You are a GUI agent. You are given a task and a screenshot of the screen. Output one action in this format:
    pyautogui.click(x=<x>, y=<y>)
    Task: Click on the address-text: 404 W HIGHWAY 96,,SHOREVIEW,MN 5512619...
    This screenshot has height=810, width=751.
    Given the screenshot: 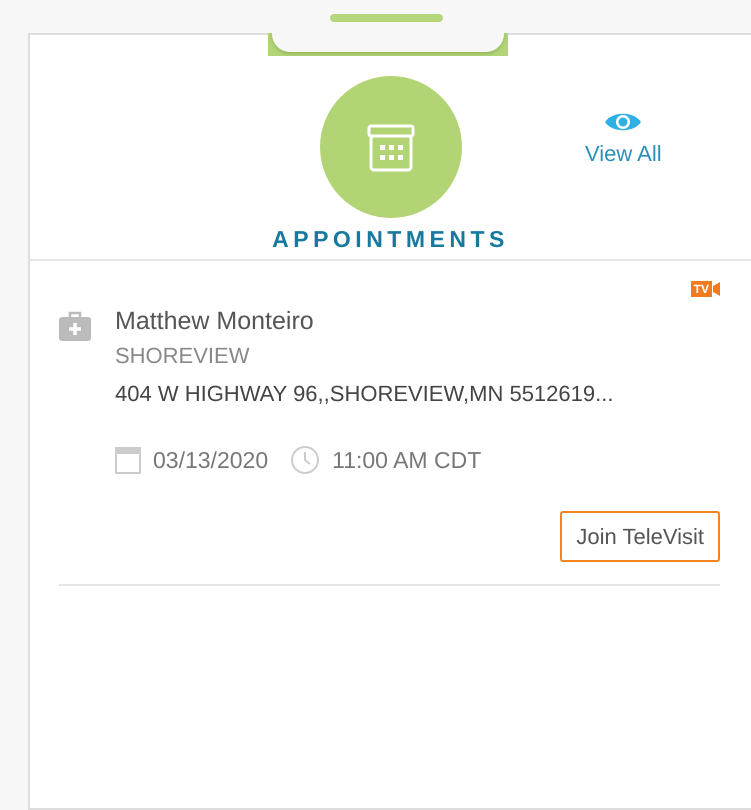 What is the action you would take?
    pyautogui.click(x=364, y=394)
    